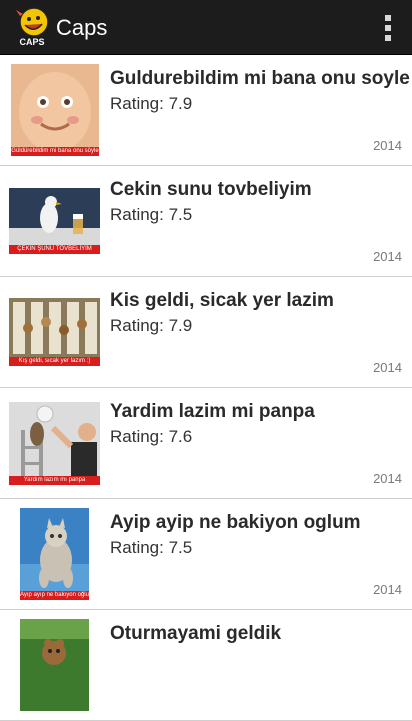  I want to click on item-title: Ayip ayip ne bakiyon oglum, so click(235, 522).